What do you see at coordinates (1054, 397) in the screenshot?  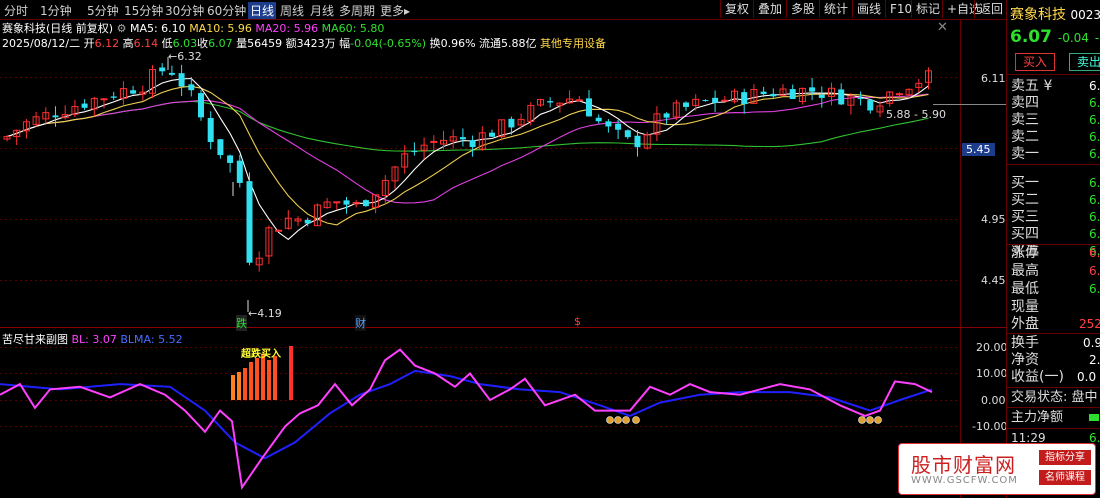 I see `trade-status: 交易状态: 盘中` at bounding box center [1054, 397].